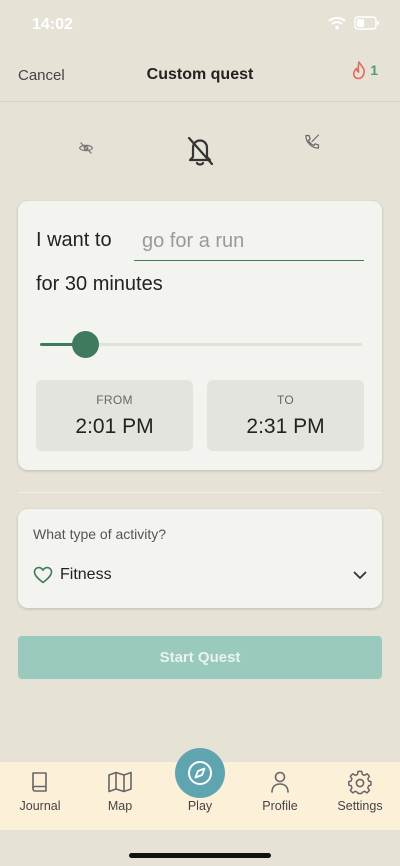 Image resolution: width=400 pixels, height=866 pixels. I want to click on gear-icon, so click(360, 782).